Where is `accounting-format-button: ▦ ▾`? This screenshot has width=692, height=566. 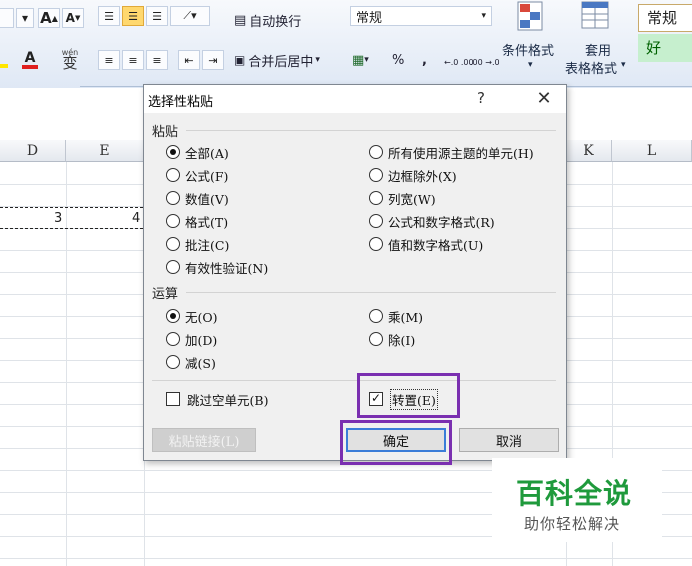 accounting-format-button: ▦ ▾ is located at coordinates (360, 60).